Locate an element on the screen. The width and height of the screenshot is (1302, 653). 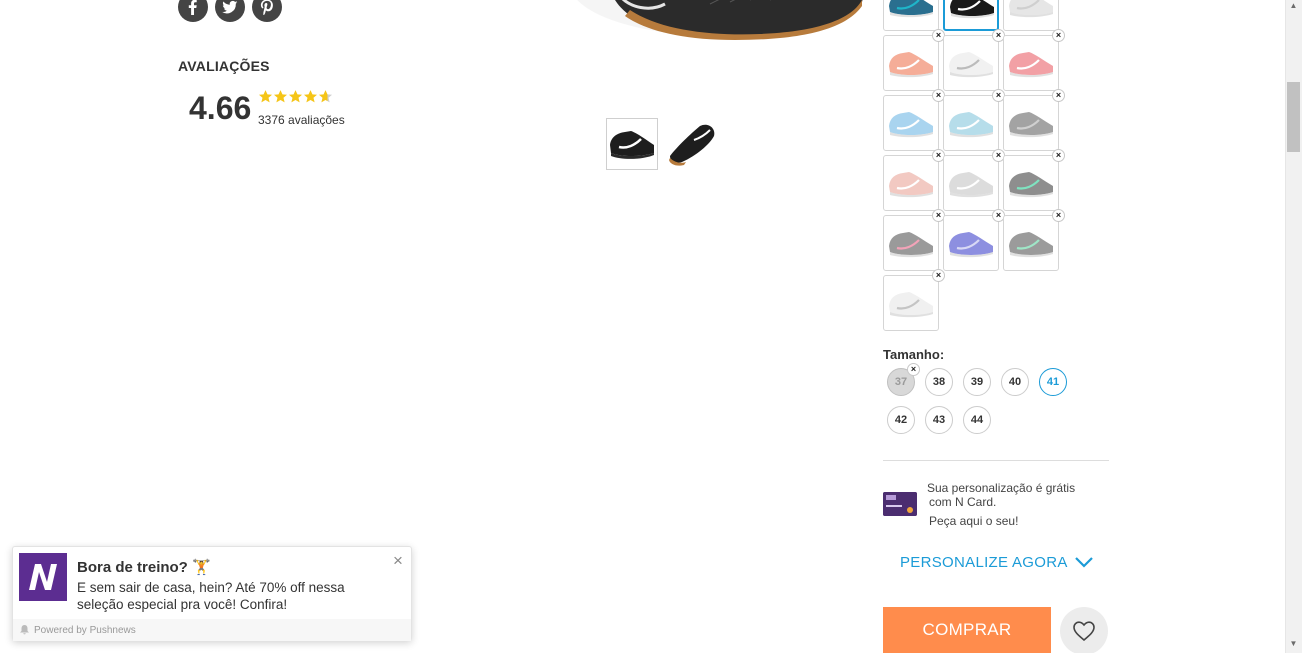
brand-logo is located at coordinates (43, 577).